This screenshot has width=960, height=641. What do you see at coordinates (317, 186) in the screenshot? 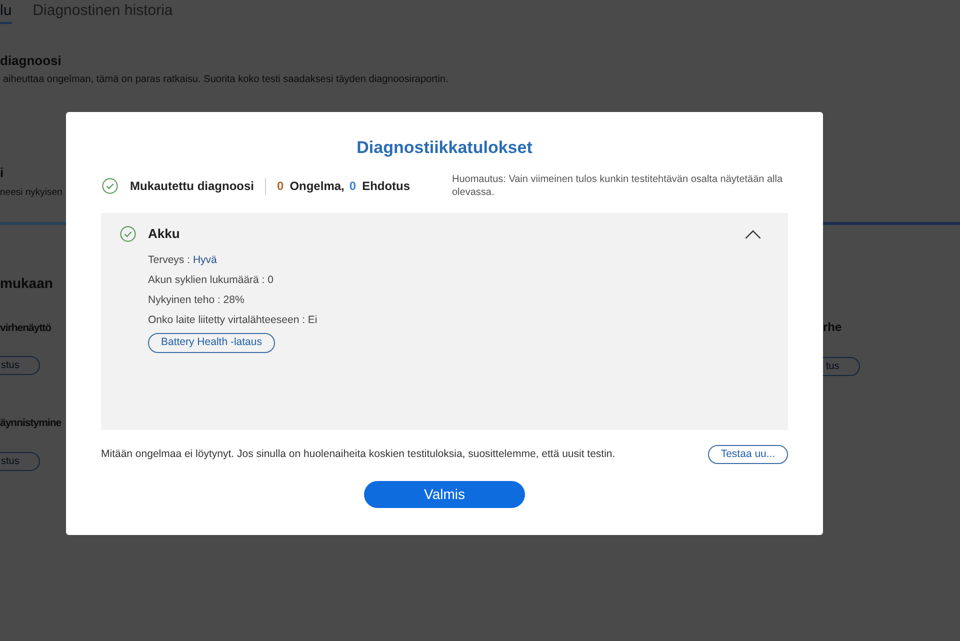
I see `count-label: Ongelma,` at bounding box center [317, 186].